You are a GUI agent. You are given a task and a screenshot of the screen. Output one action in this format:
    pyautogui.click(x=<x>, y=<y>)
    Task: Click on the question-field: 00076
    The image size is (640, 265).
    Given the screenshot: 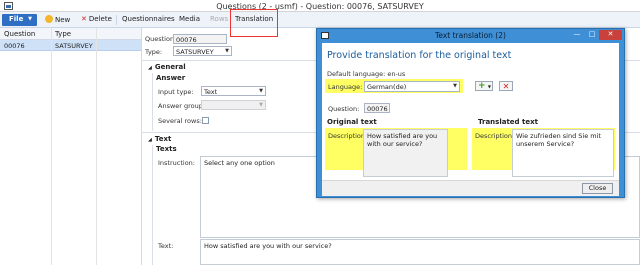 What is the action you would take?
    pyautogui.click(x=200, y=39)
    